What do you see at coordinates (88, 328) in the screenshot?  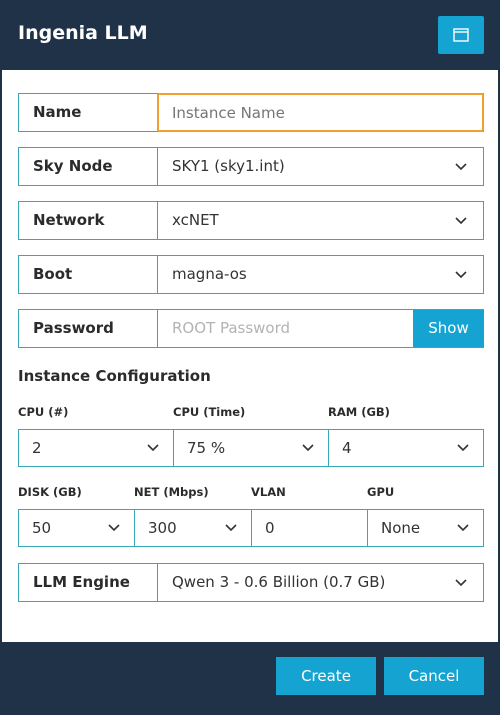 I see `password-label: Password` at bounding box center [88, 328].